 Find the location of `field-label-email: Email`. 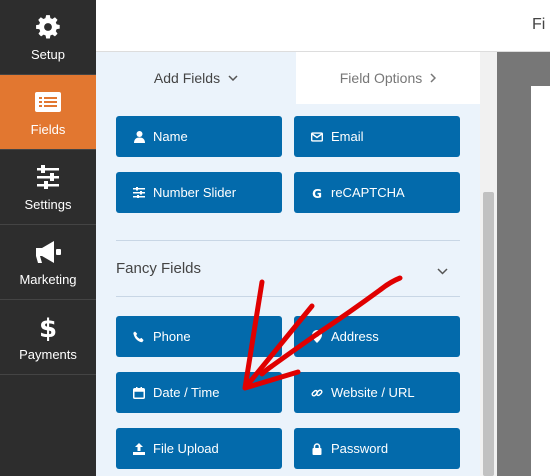

field-label-email: Email is located at coordinates (347, 136).